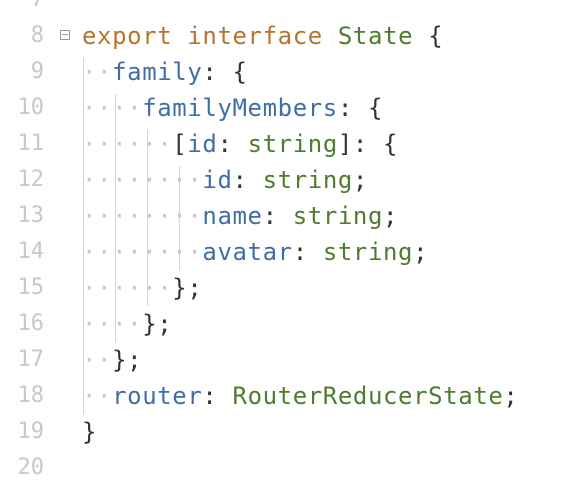  Describe the element at coordinates (65, 35) in the screenshot. I see `fold-collapse-icon` at that location.